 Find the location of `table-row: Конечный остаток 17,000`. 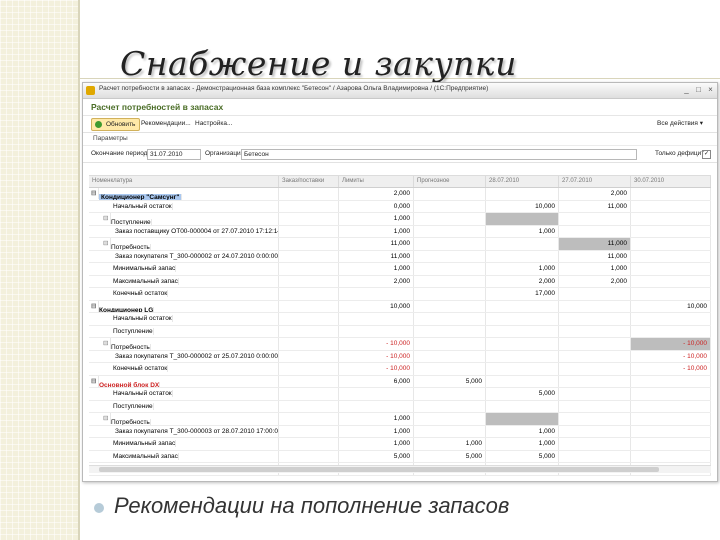

table-row: Конечный остаток 17,000 is located at coordinates (400, 294).